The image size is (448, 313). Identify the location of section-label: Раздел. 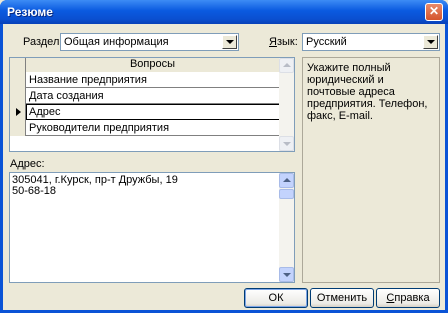
(41, 42).